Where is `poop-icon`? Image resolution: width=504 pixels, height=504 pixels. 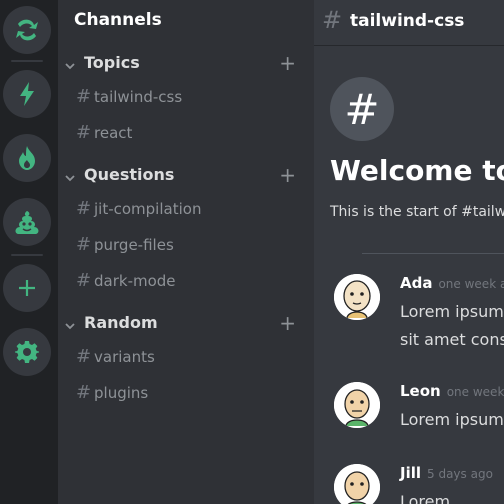 poop-icon is located at coordinates (27, 222).